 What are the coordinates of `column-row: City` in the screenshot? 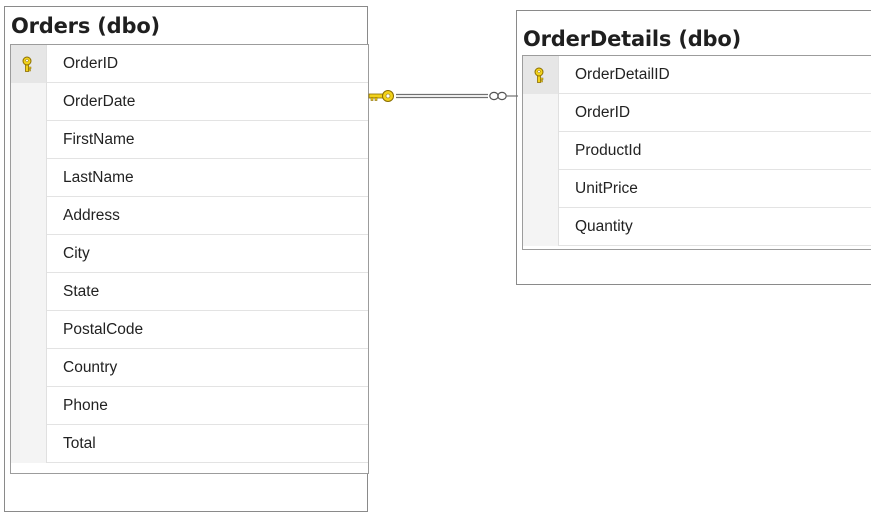 It's located at (189, 254).